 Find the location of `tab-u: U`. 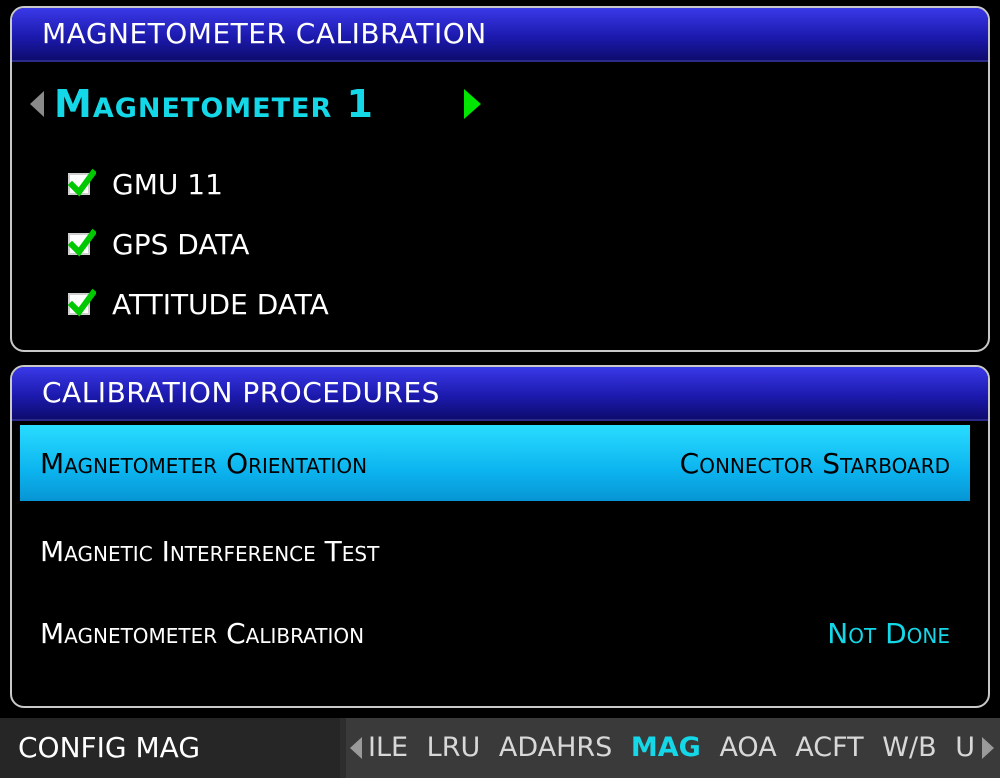

tab-u: U is located at coordinates (965, 747).